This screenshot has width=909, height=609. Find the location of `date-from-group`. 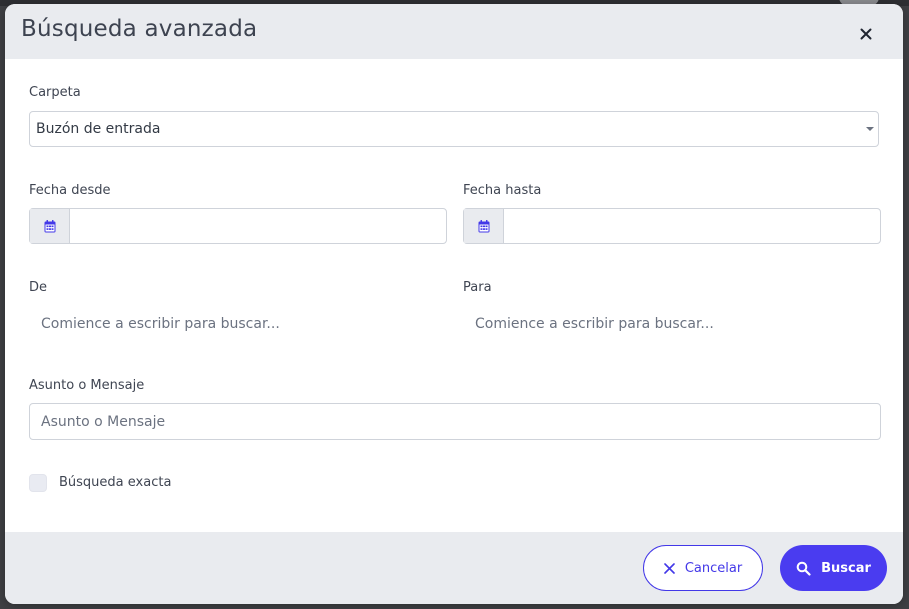

date-from-group is located at coordinates (238, 226).